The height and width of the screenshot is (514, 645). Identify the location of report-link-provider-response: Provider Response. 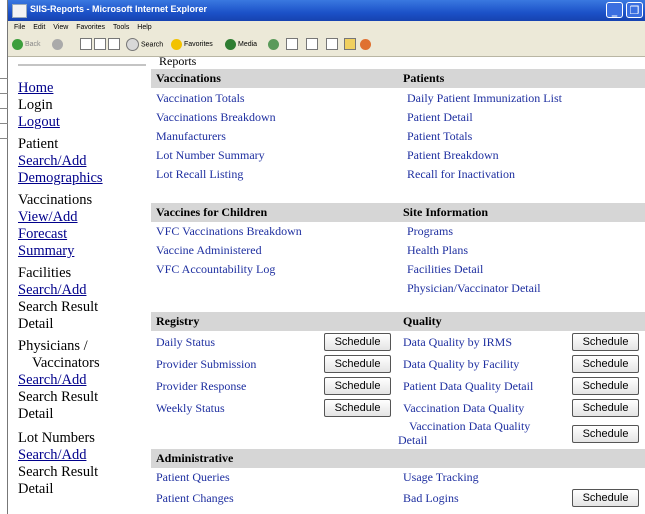
(201, 386).